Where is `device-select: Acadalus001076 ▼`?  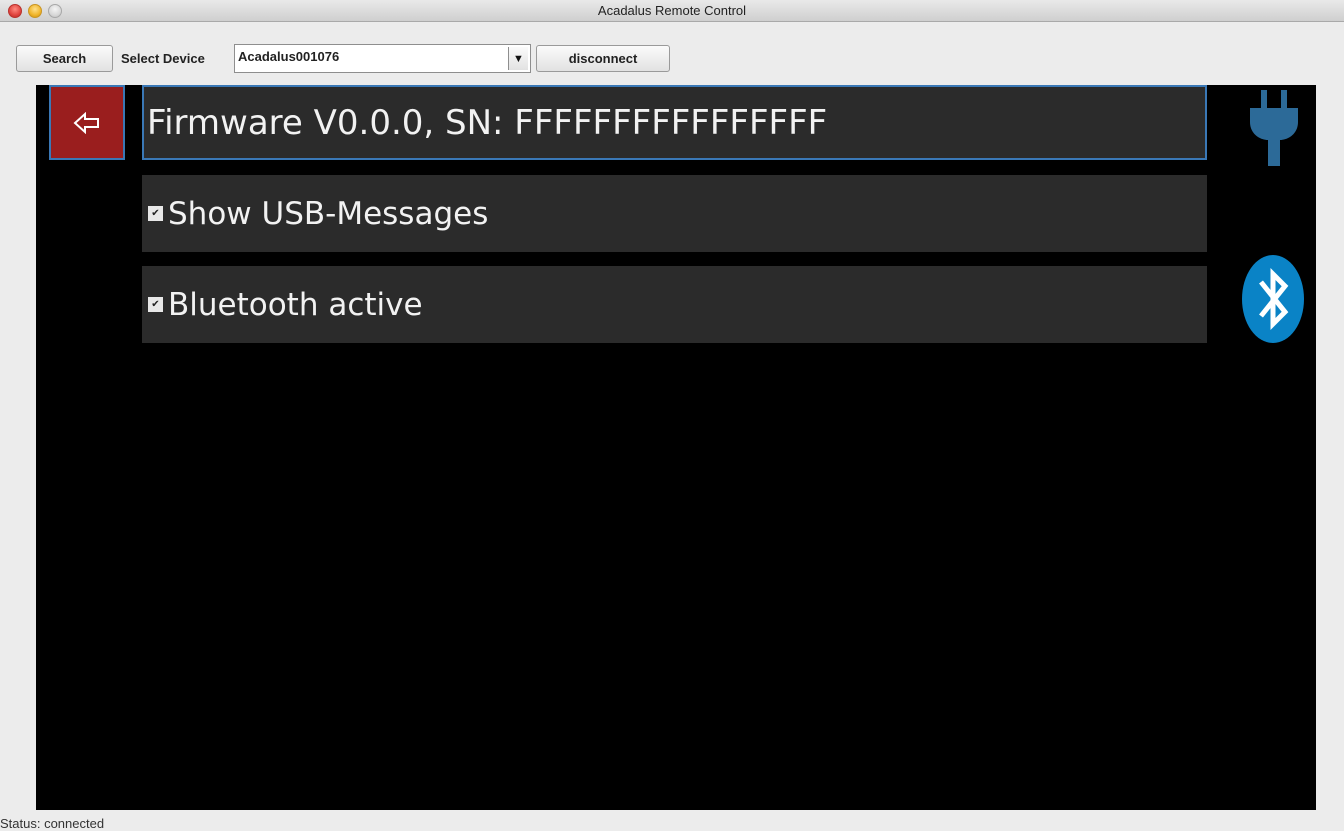
device-select: Acadalus001076 ▼ is located at coordinates (382, 58).